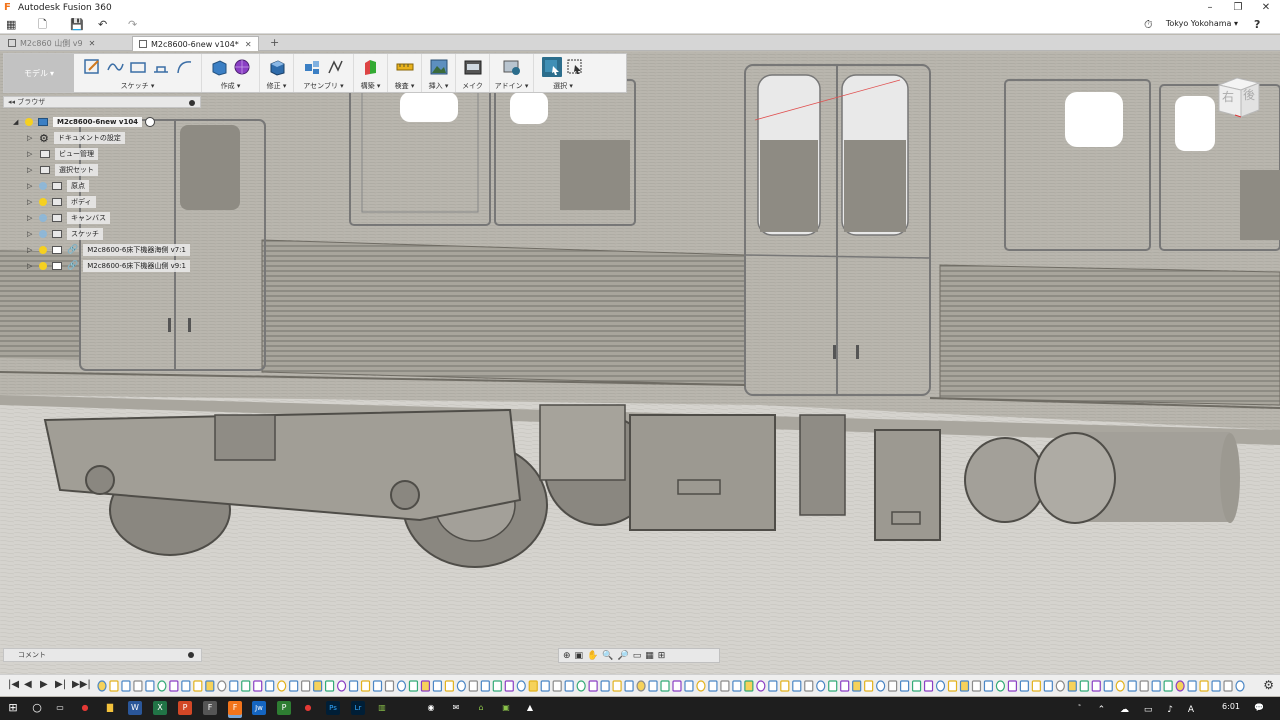 This screenshot has width=1280, height=720. What do you see at coordinates (308, 708) in the screenshot?
I see `app-red-icon: ●` at bounding box center [308, 708].